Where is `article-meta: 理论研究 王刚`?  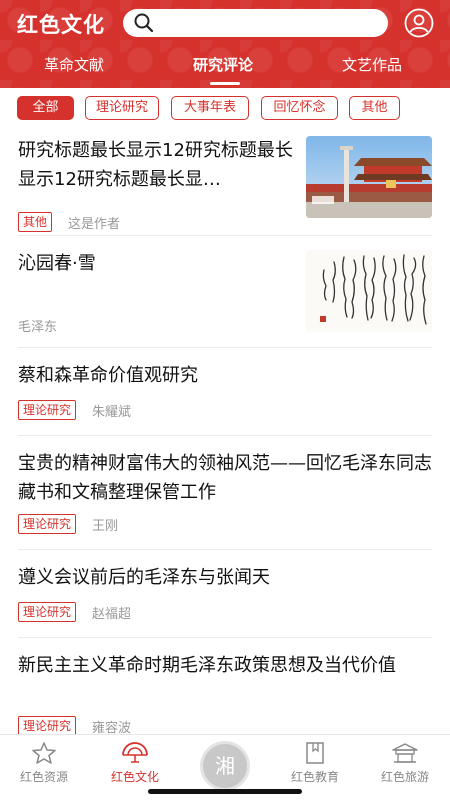
article-meta: 理论研究 王刚 is located at coordinates (68, 524).